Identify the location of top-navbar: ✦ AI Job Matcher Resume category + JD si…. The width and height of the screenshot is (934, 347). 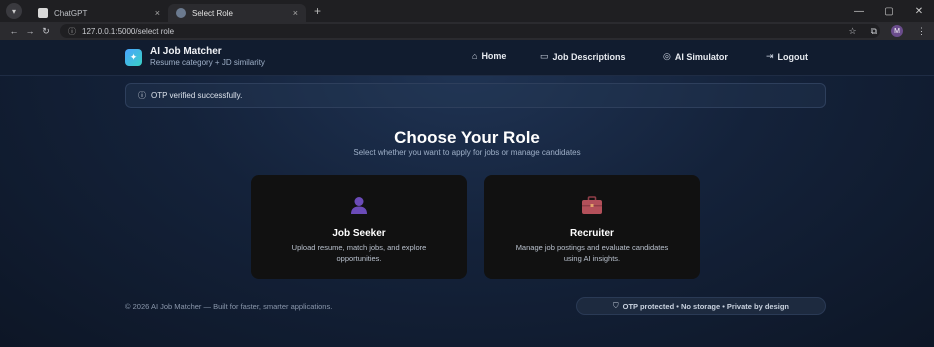
(467, 58).